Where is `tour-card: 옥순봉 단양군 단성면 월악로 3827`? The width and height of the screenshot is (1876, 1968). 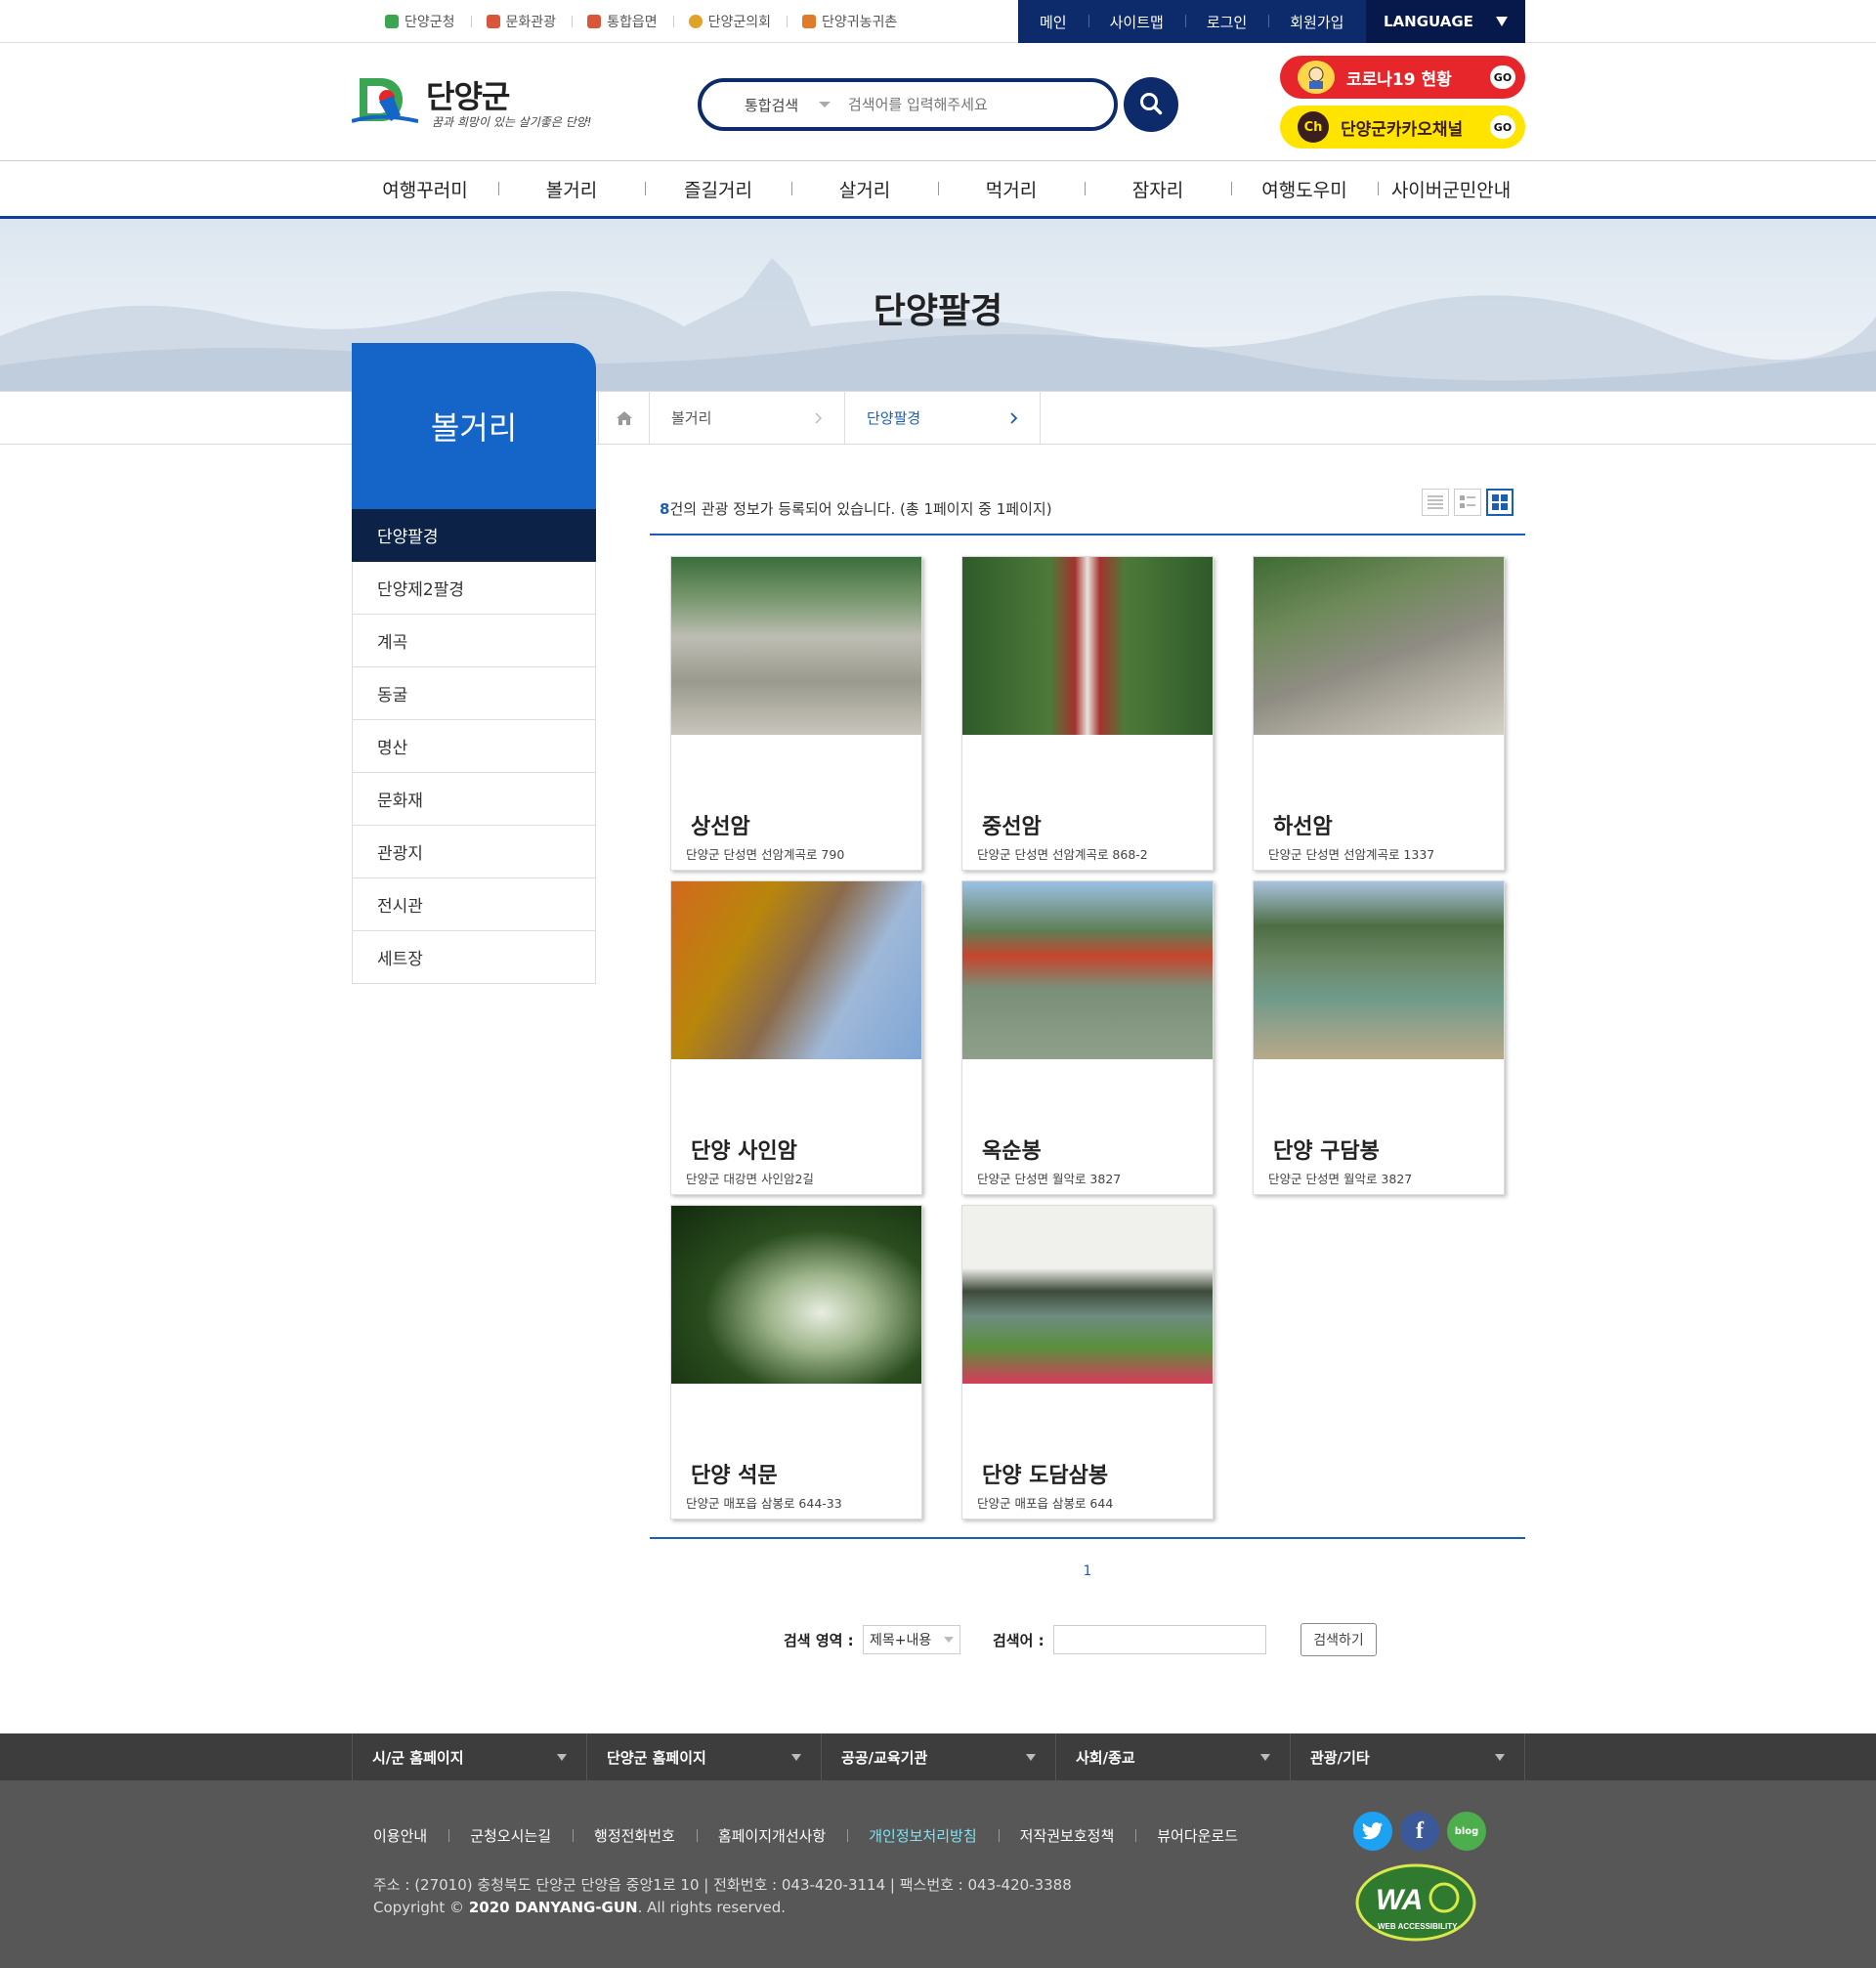 tour-card: 옥순봉 단양군 단성면 월악로 3827 is located at coordinates (1087, 1038).